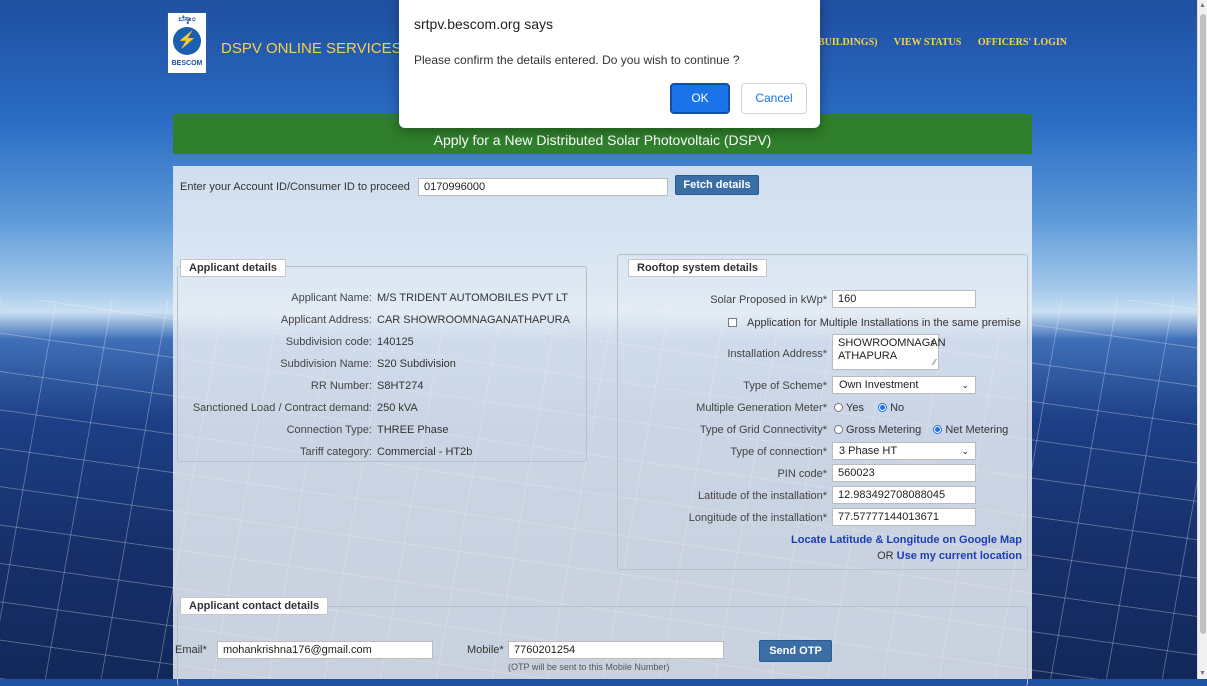  What do you see at coordinates (892, 343) in the screenshot?
I see `installation-address-line1: SHOWROOMNAGAN` at bounding box center [892, 343].